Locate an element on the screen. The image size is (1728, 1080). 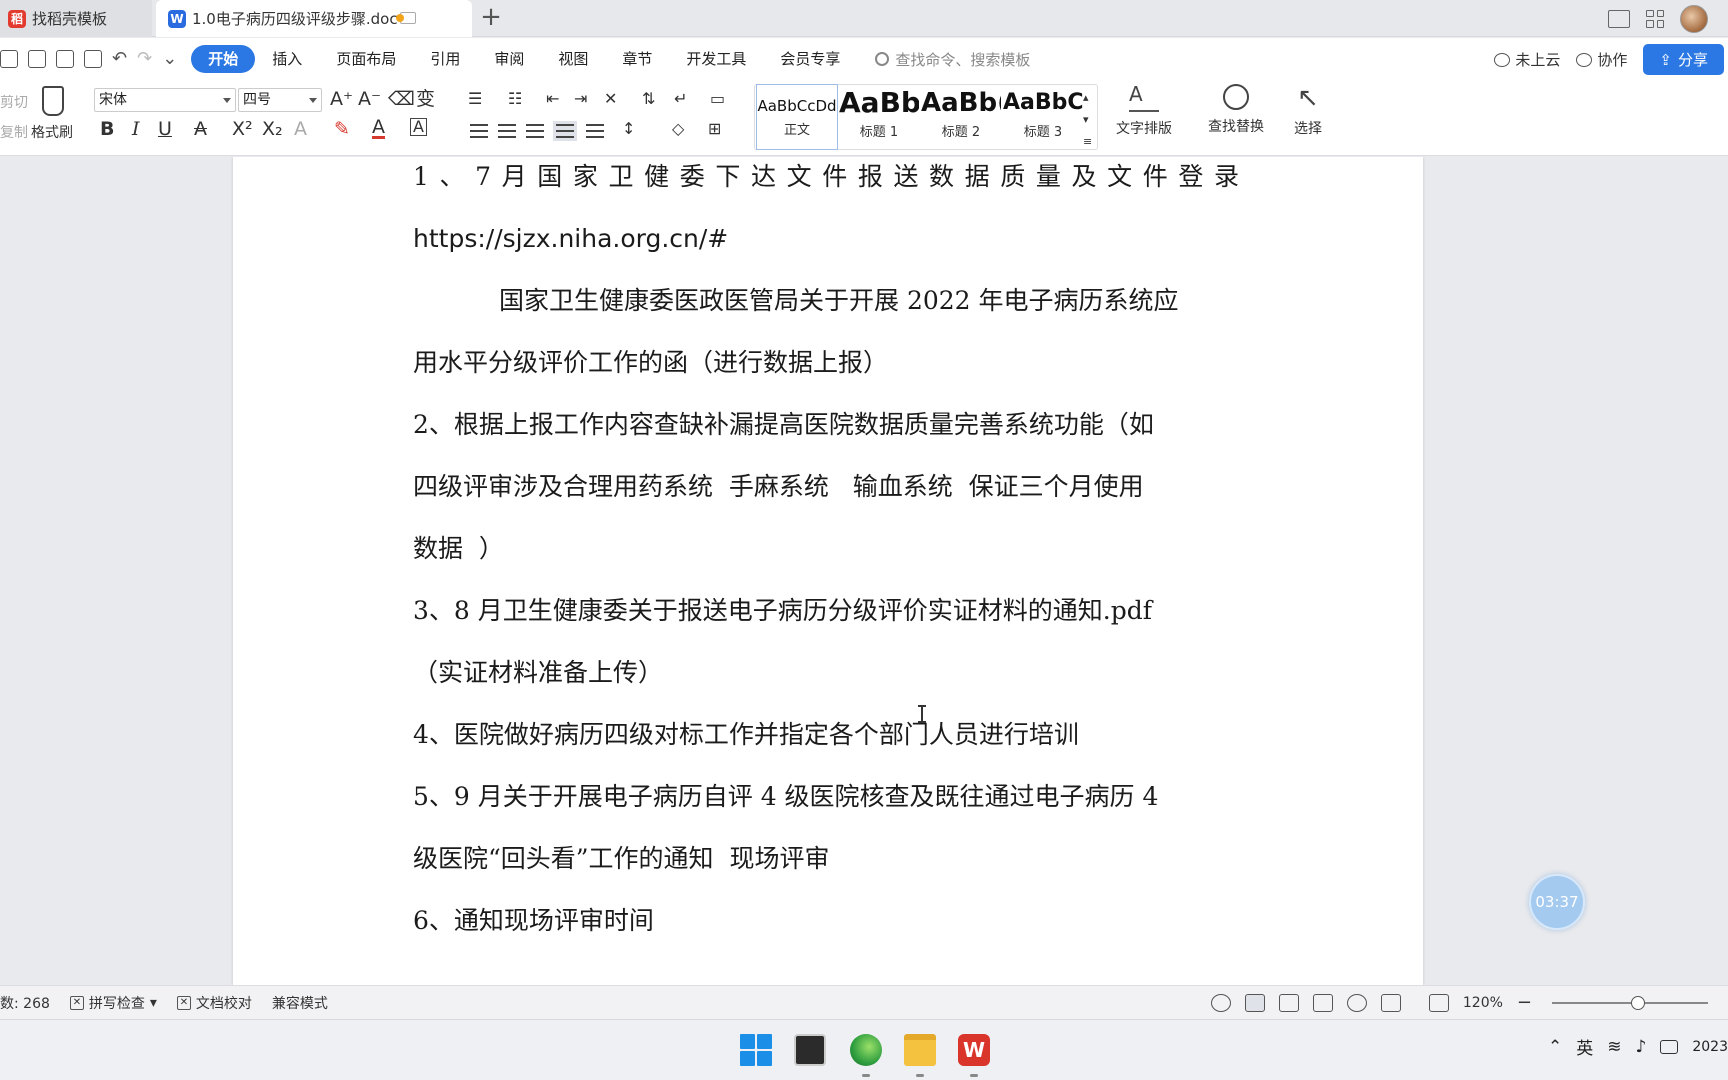
web-view-icon is located at coordinates (1356, 1002).